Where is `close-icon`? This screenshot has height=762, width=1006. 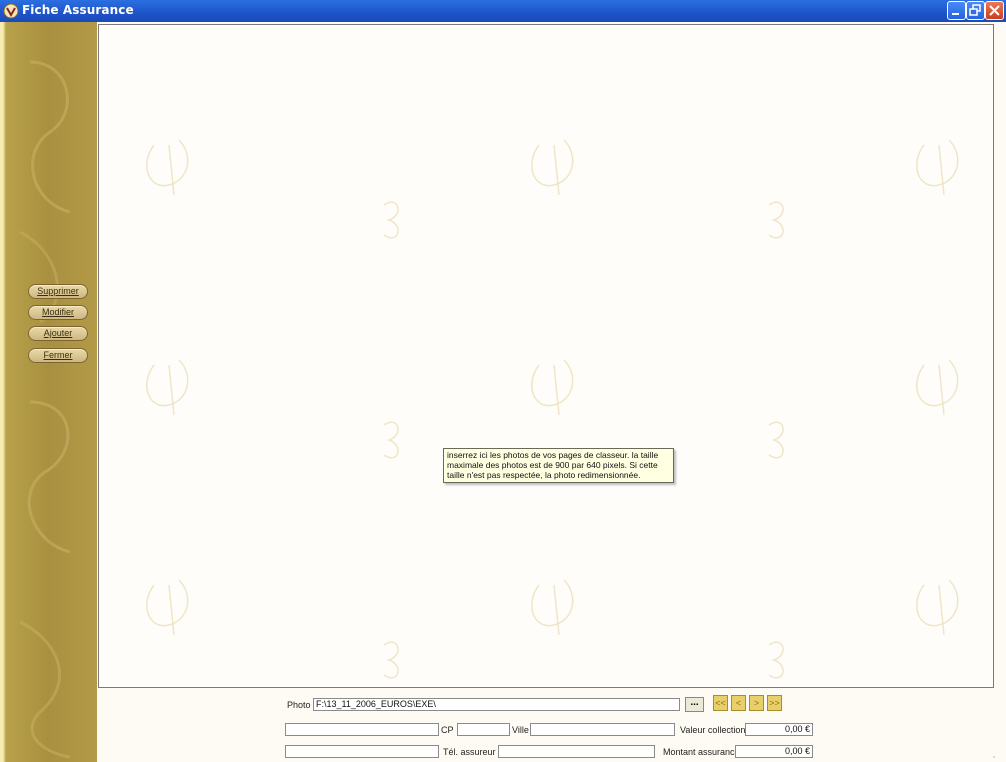
close-icon is located at coordinates (994, 10).